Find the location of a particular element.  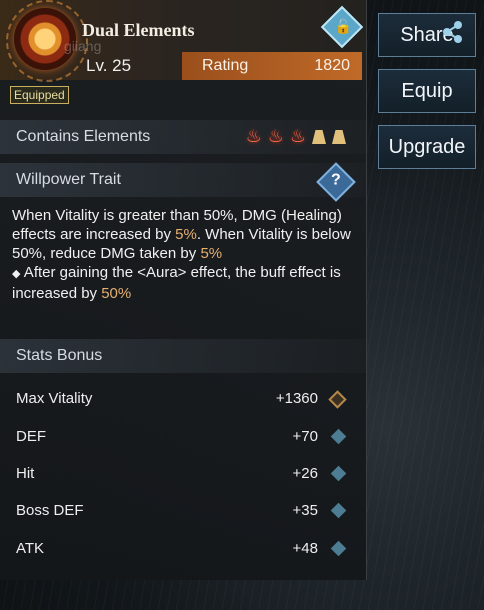

stat-name: ATK is located at coordinates (30, 548).